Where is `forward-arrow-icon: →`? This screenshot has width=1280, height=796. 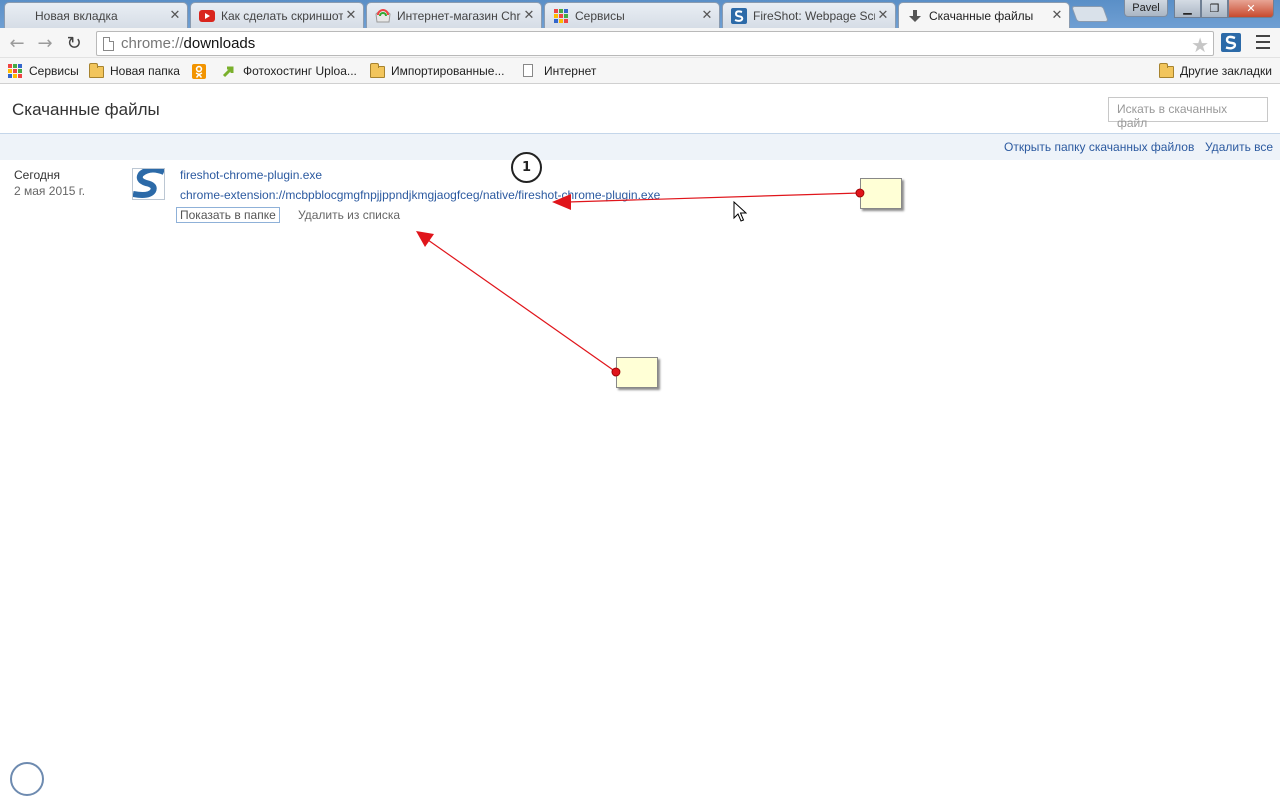
forward-arrow-icon: → is located at coordinates (45, 43).